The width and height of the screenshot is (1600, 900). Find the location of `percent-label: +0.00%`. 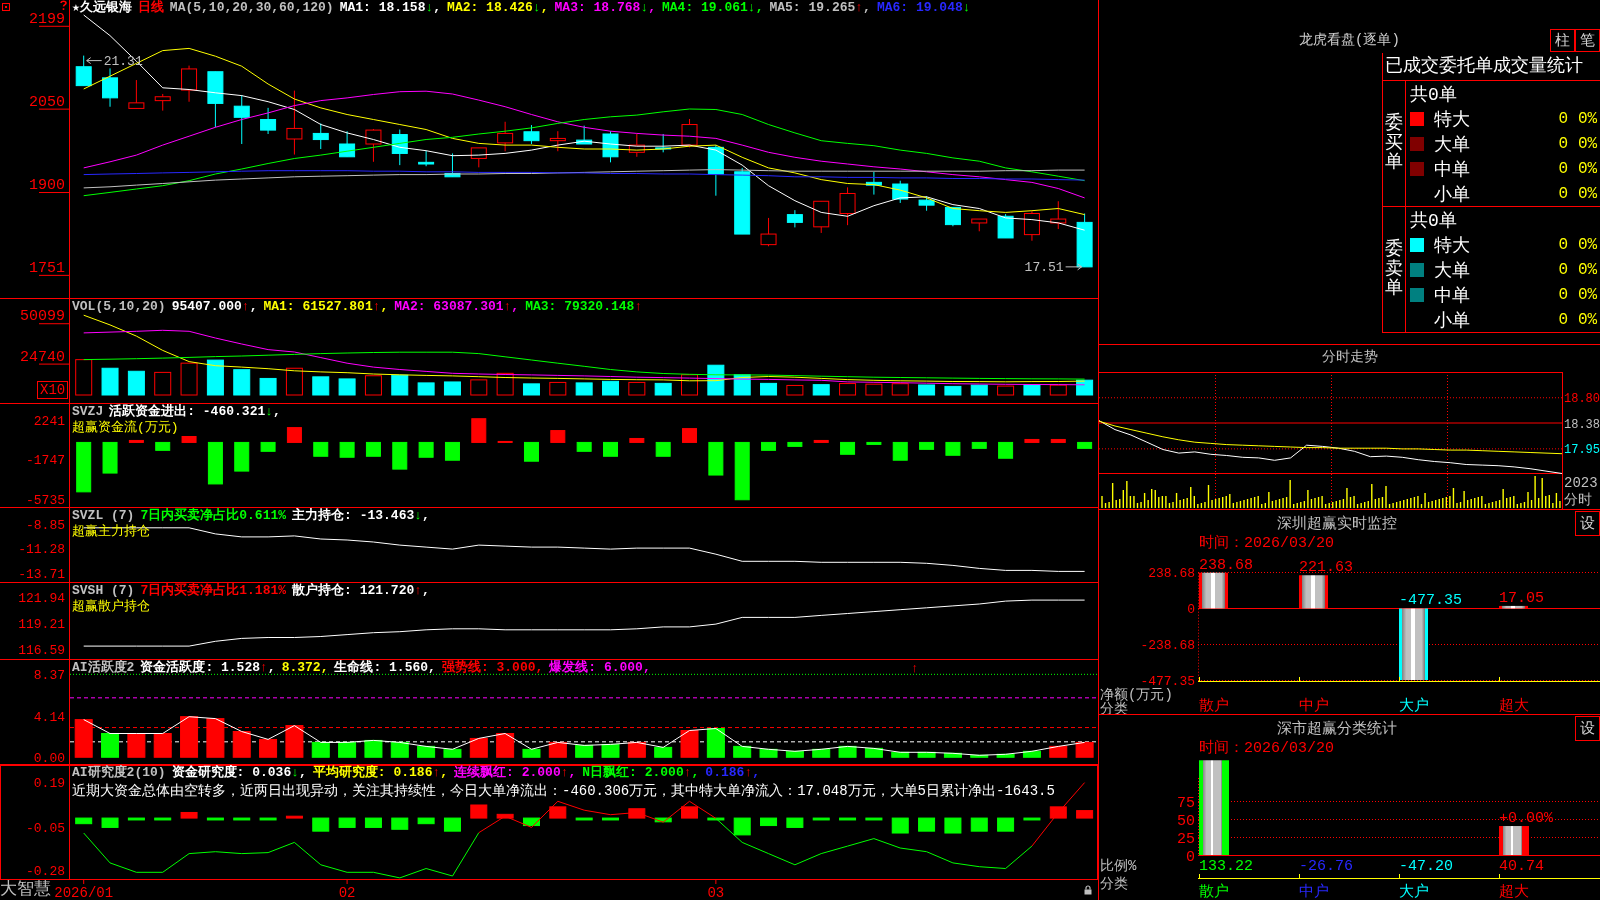

percent-label: +0.00% is located at coordinates (1526, 819).